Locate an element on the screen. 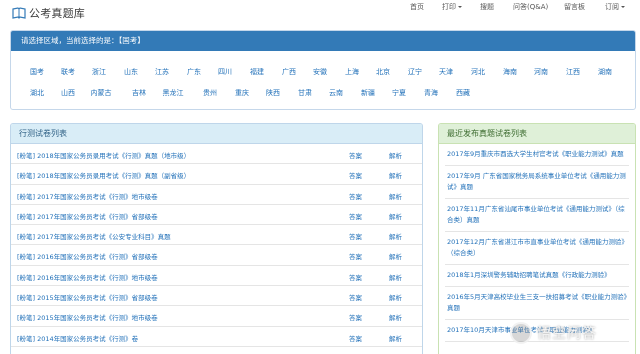  region-item: 广西 is located at coordinates (289, 72).